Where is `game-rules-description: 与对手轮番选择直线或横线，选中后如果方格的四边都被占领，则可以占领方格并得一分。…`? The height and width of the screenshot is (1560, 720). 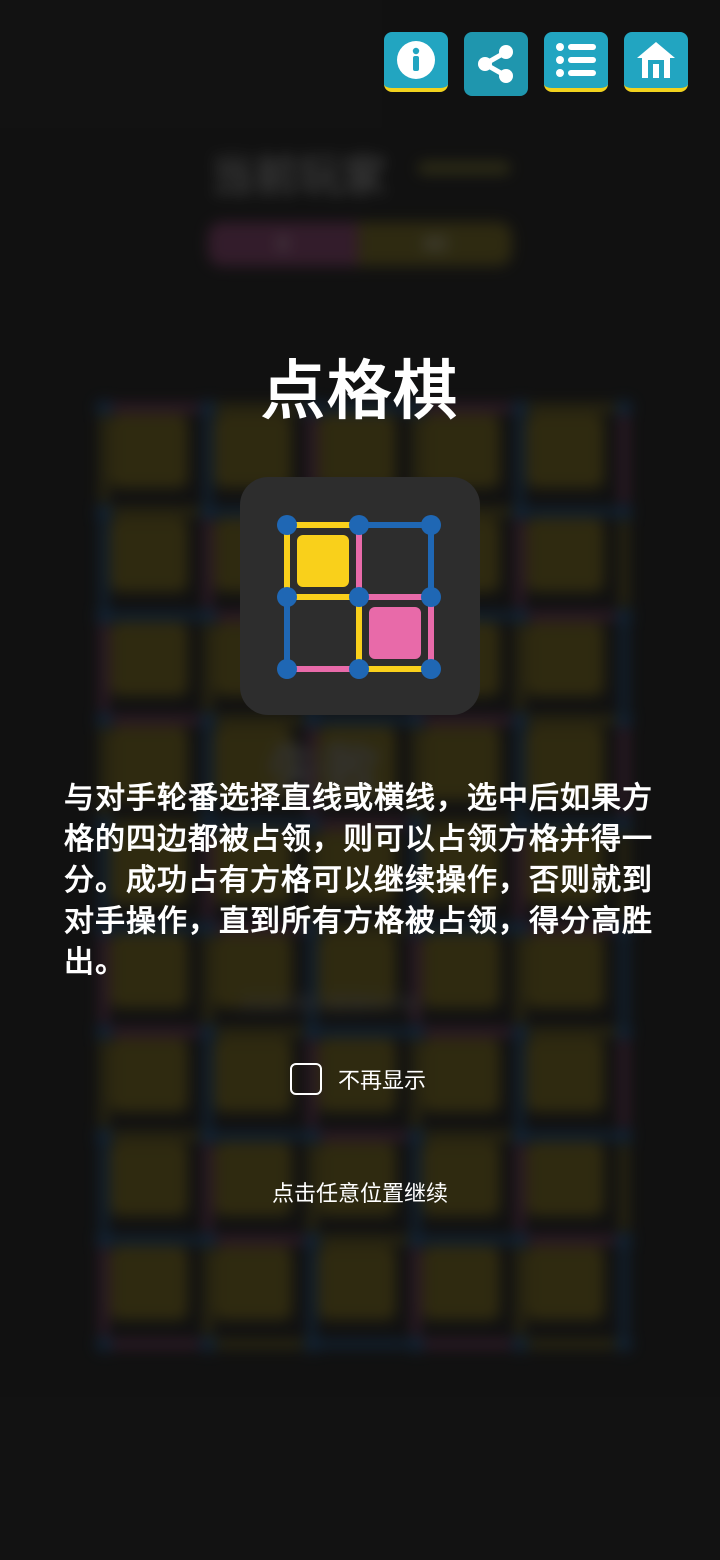 game-rules-description: 与对手轮番选择直线或横线，选中后如果方格的四边都被占领，则可以占领方格并得一分。… is located at coordinates (358, 880).